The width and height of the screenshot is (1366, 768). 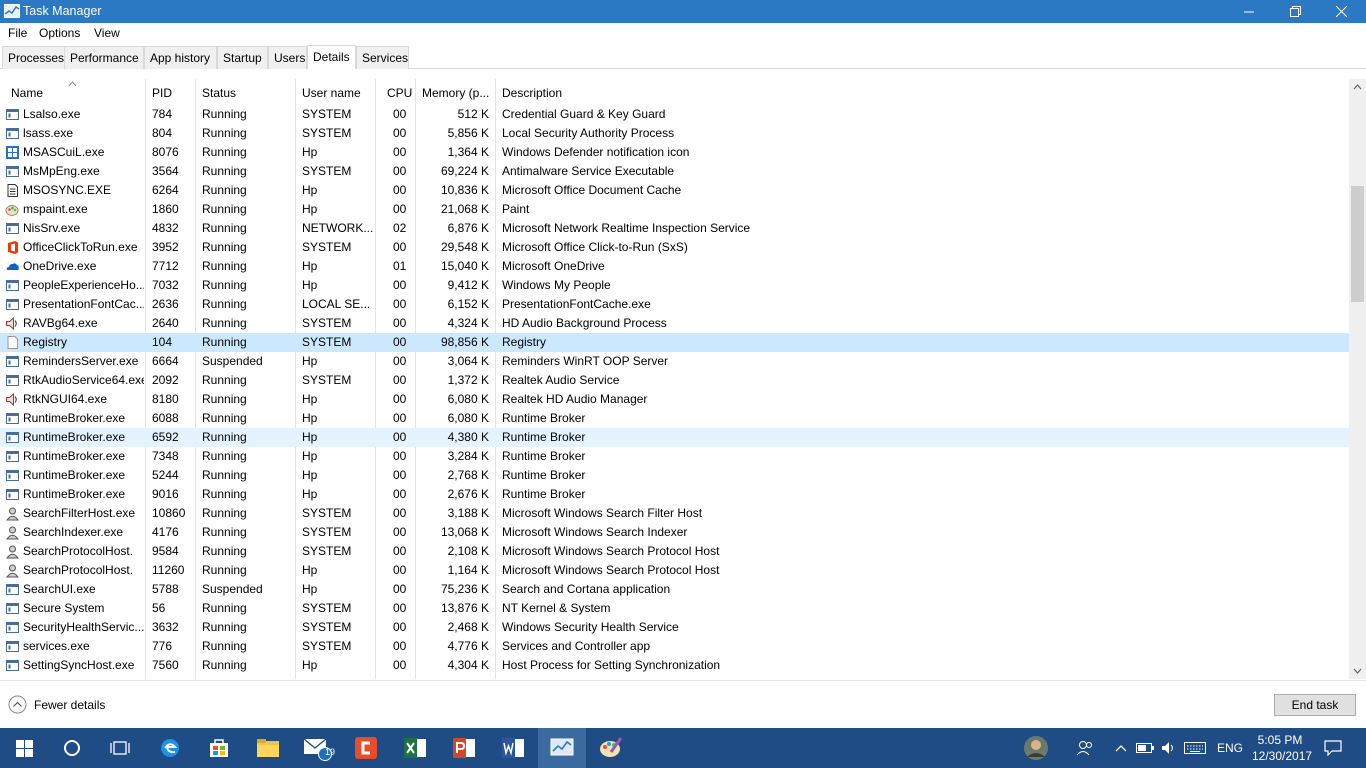 I want to click on tab-startup: Startup, so click(x=242, y=57).